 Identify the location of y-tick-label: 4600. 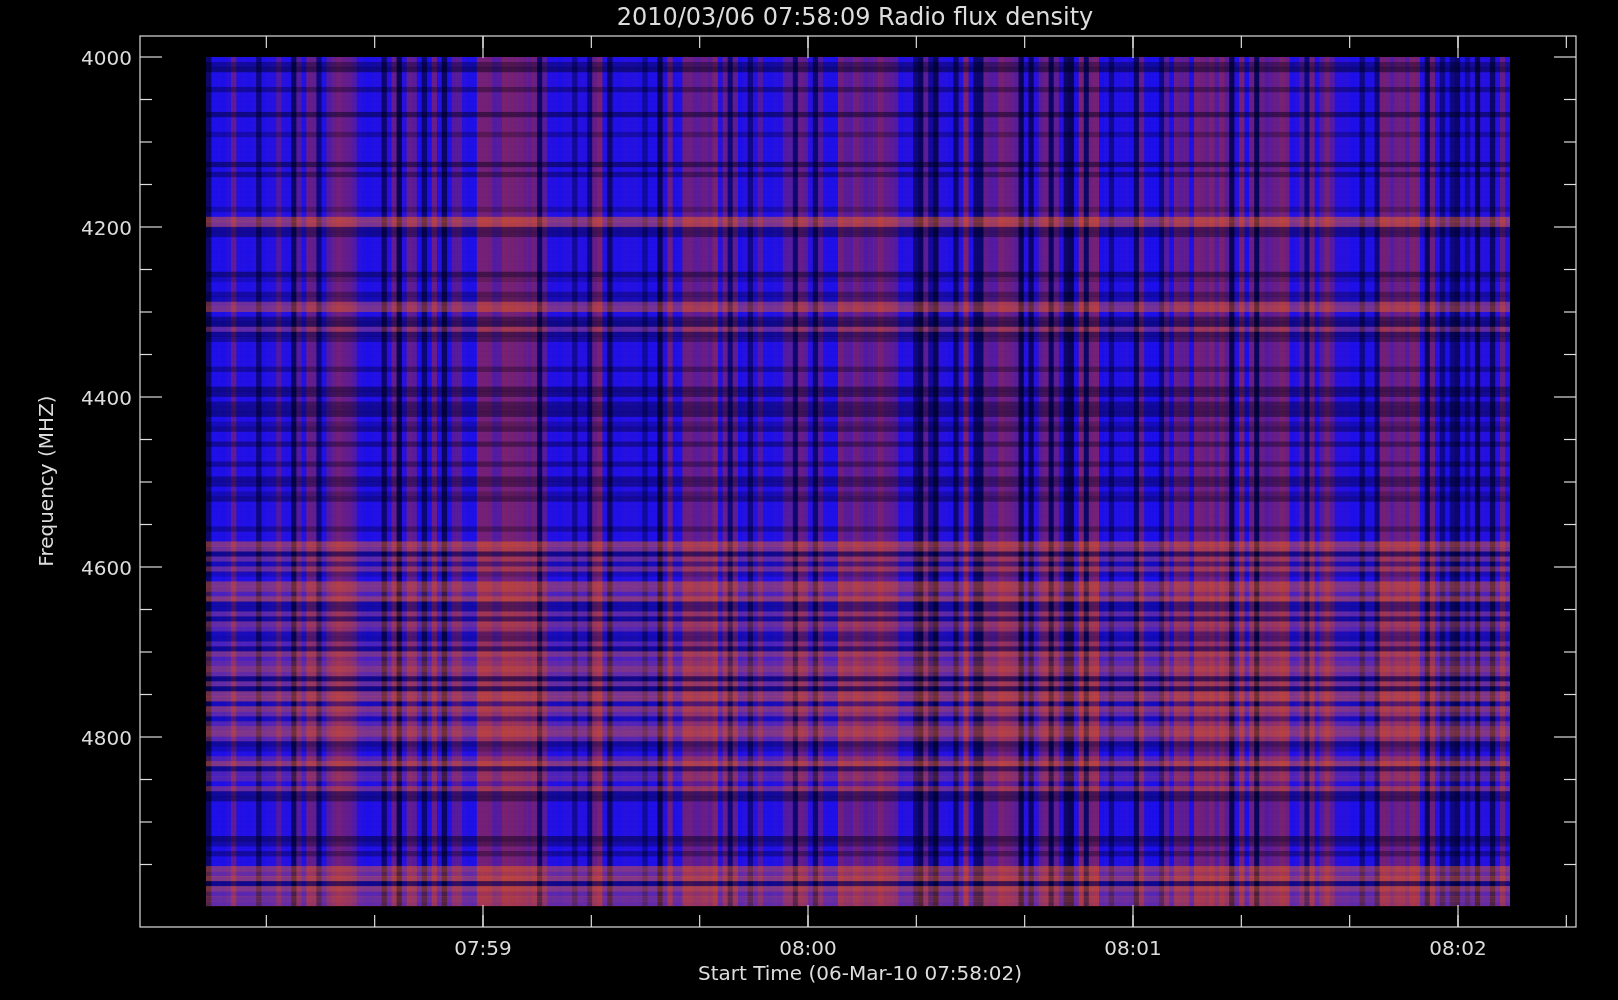
(106, 568).